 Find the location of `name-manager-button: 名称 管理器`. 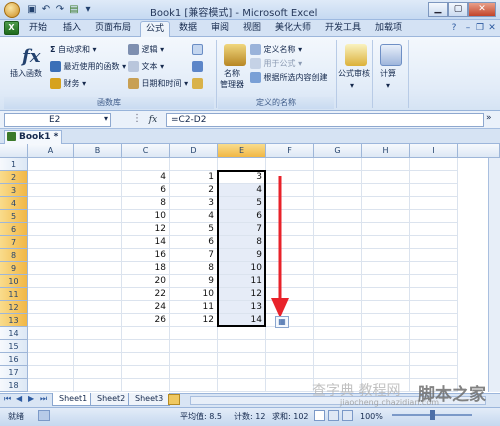

name-manager-button: 名称 管理器 is located at coordinates (232, 79).